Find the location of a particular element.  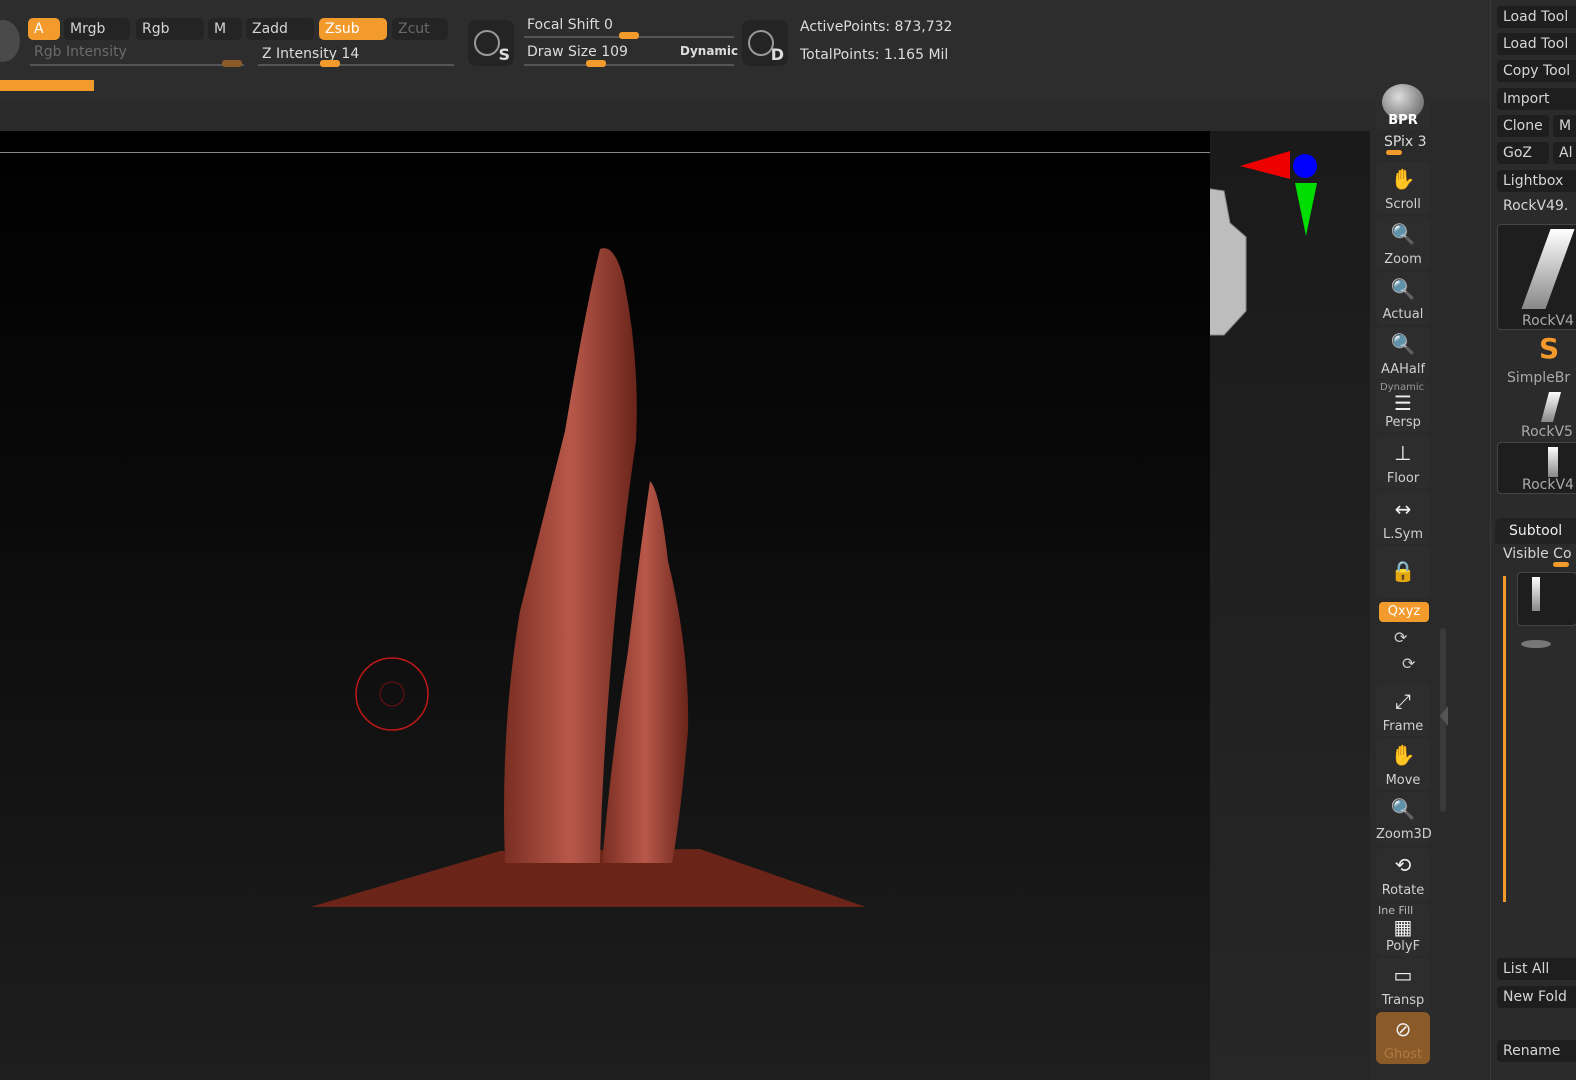

draw-size-knob is located at coordinates (596, 63).